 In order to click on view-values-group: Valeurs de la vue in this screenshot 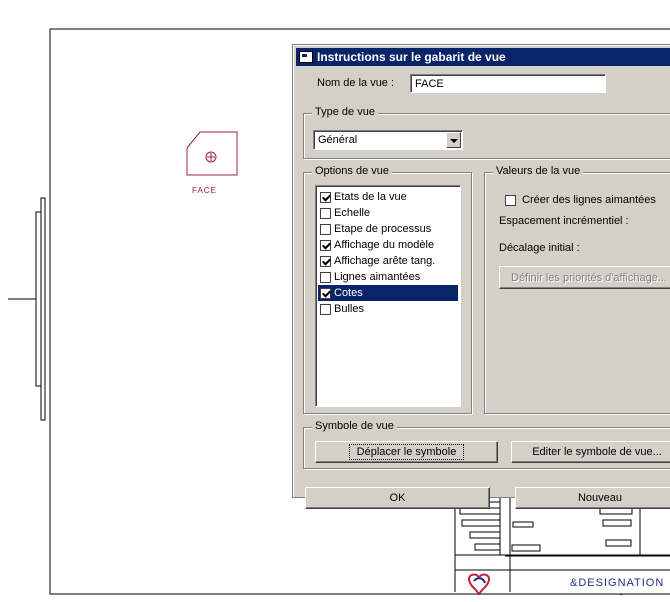, I will do `click(577, 289)`.